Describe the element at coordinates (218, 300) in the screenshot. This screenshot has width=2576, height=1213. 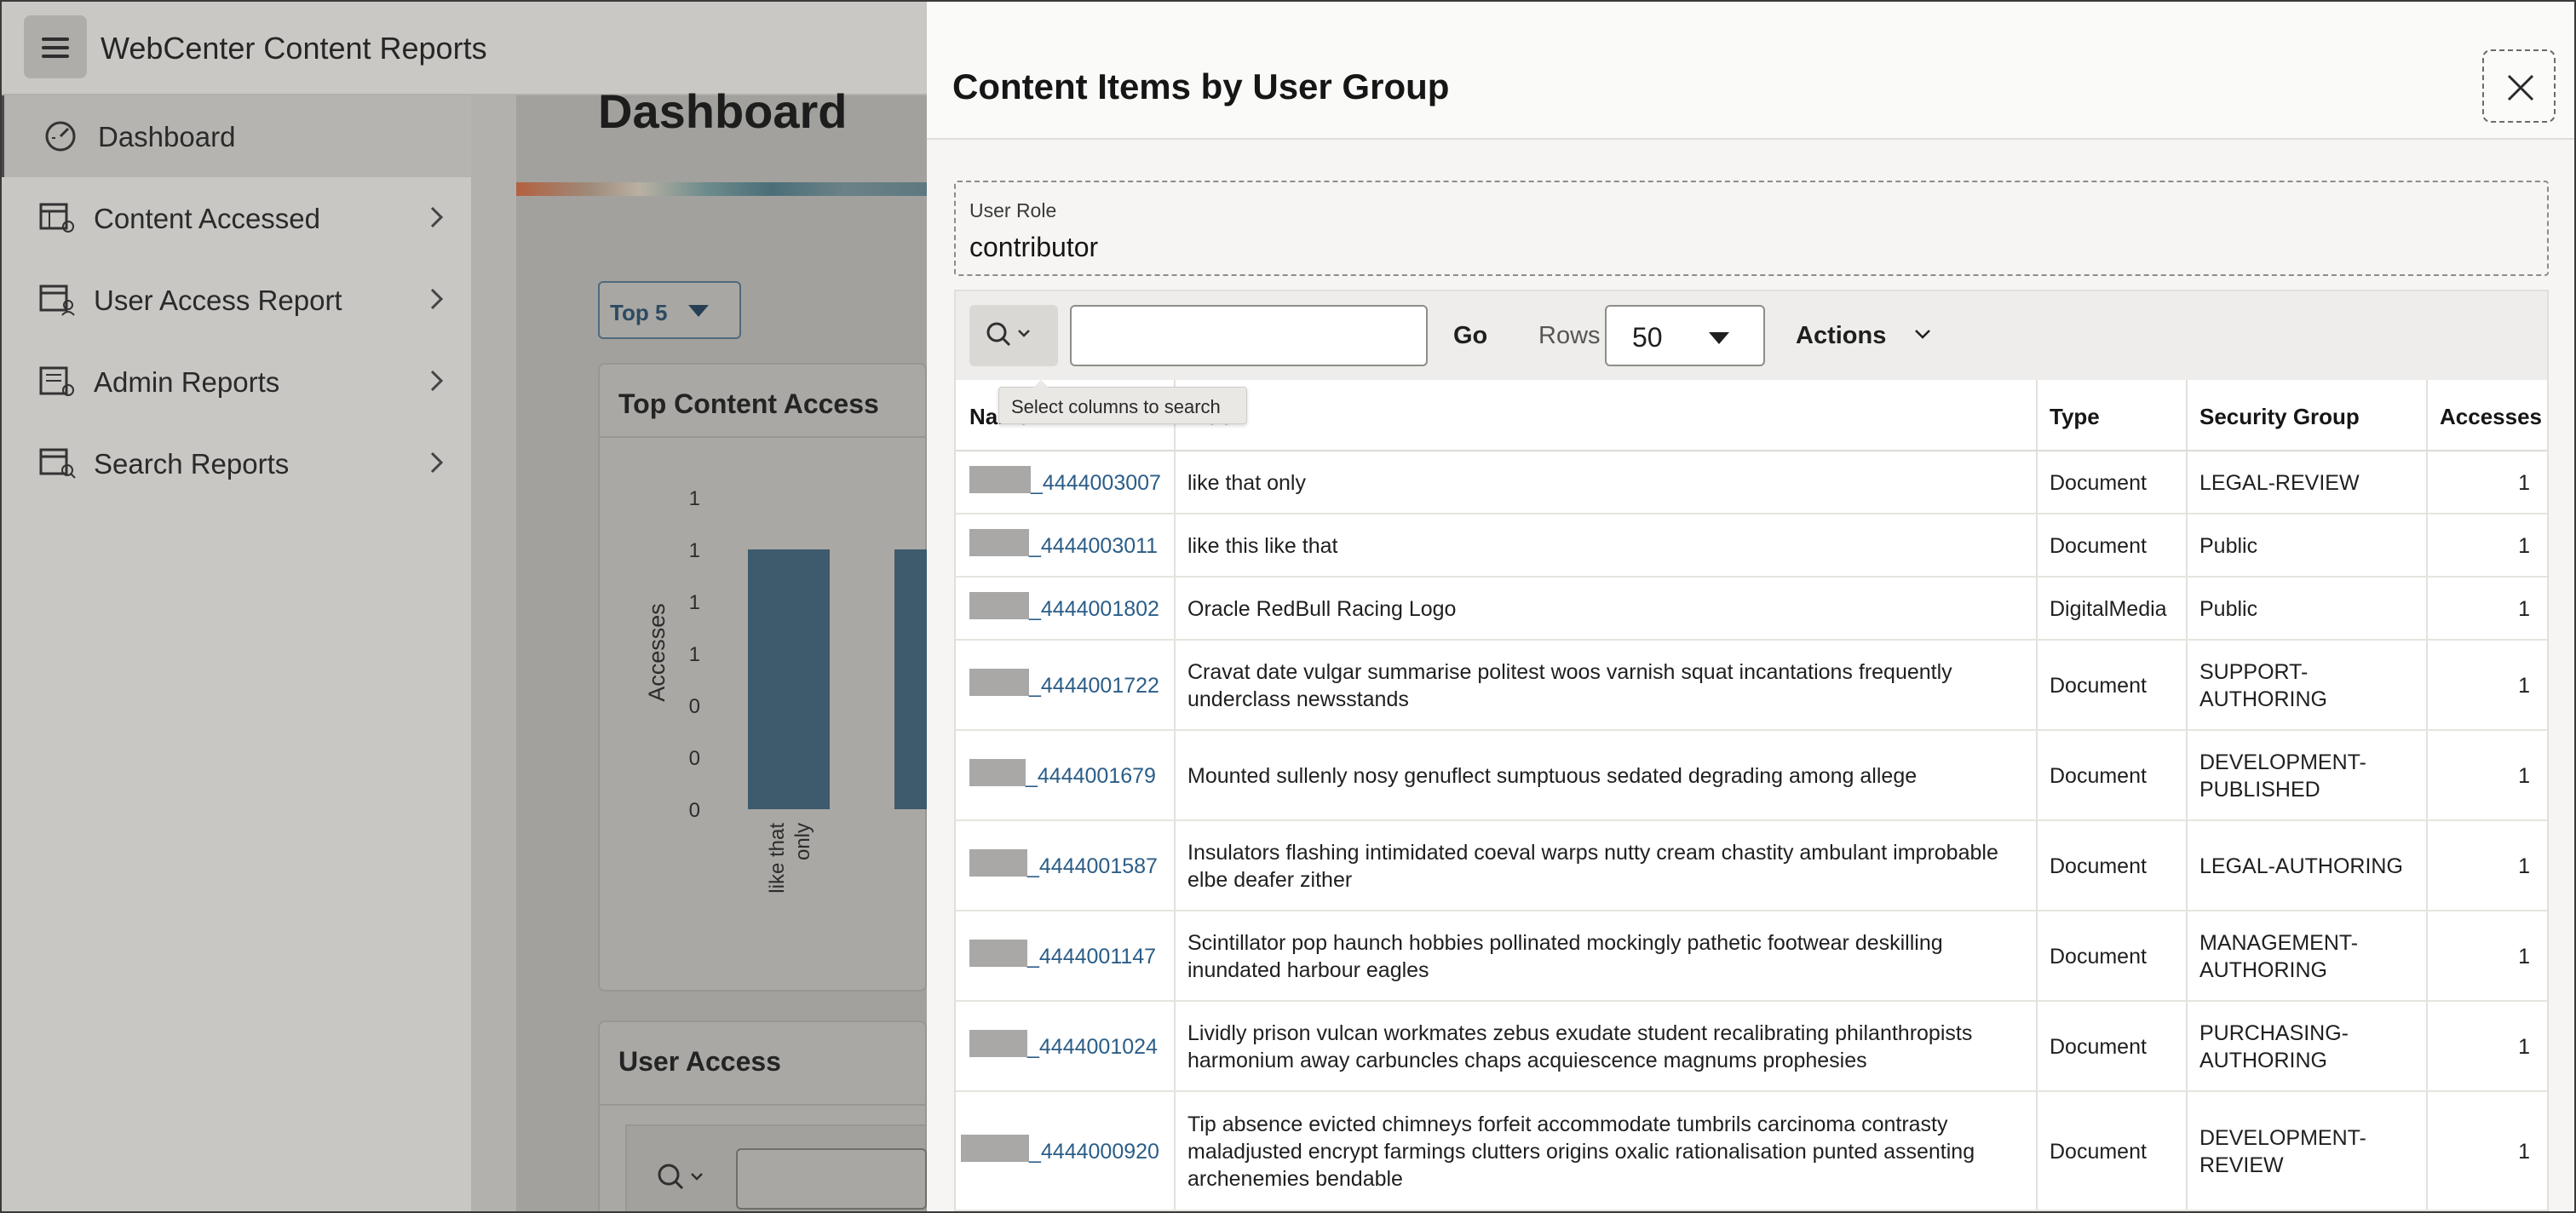
I see `sidebar-item-label: User Access Report` at that location.